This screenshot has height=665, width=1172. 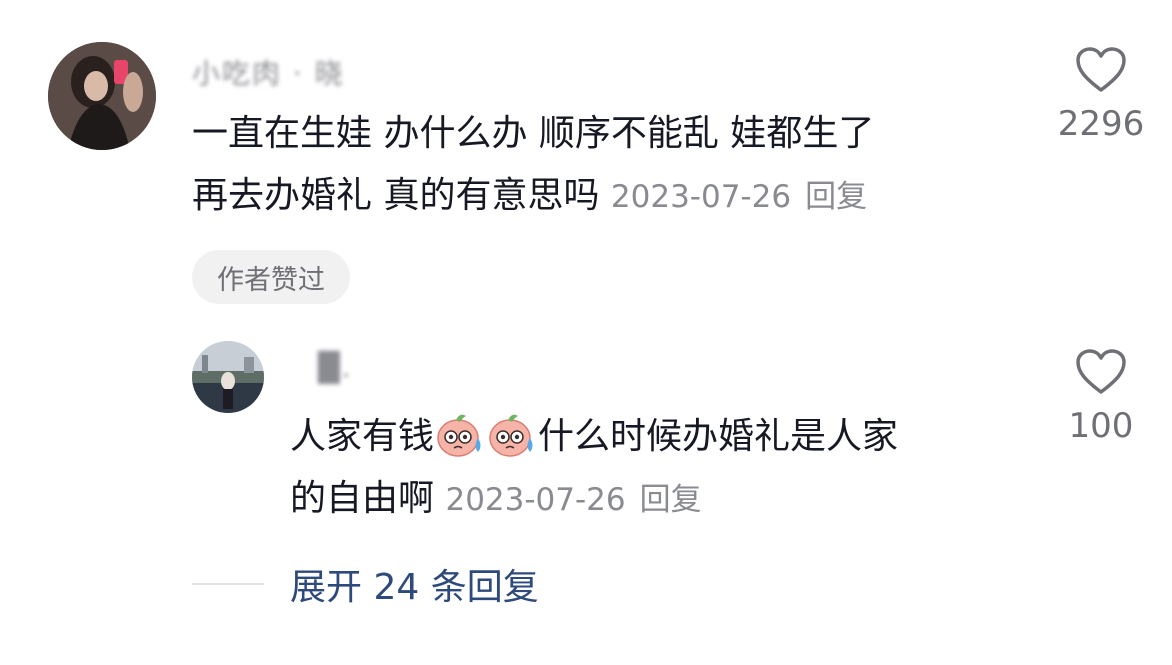 What do you see at coordinates (1101, 426) in the screenshot?
I see `like-count: 100` at bounding box center [1101, 426].